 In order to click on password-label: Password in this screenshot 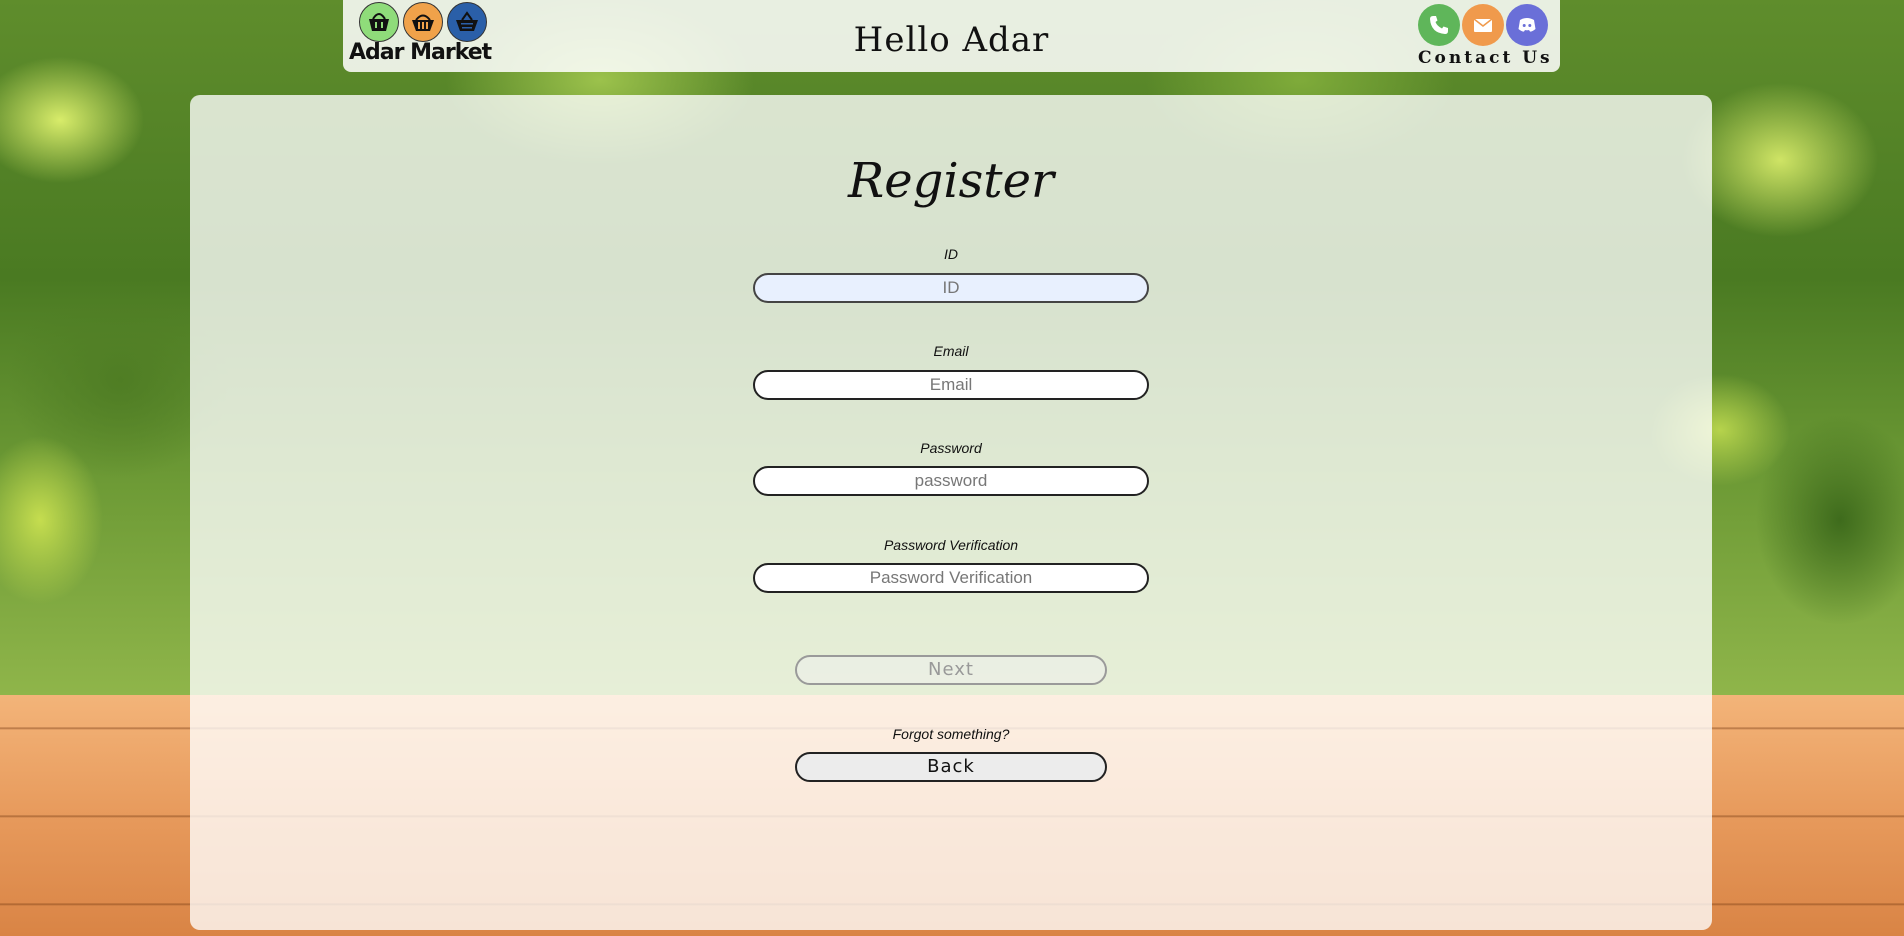, I will do `click(951, 448)`.